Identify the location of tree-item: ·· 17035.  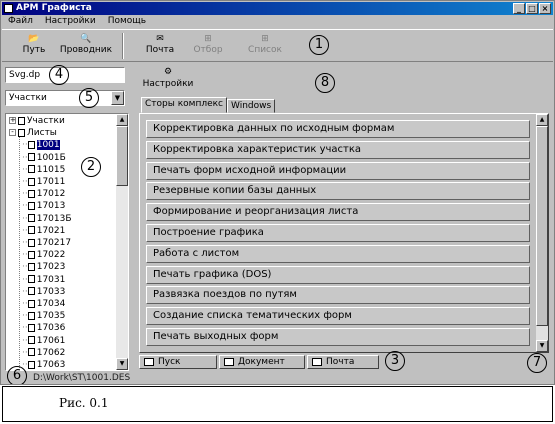
(43, 316).